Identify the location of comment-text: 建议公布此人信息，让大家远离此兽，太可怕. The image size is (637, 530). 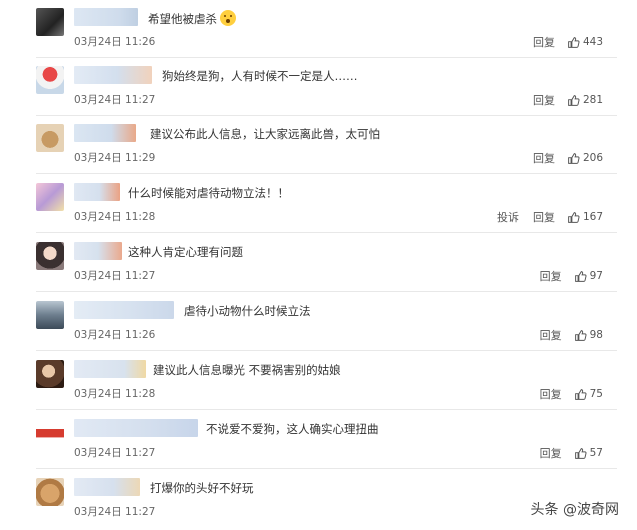
(265, 134).